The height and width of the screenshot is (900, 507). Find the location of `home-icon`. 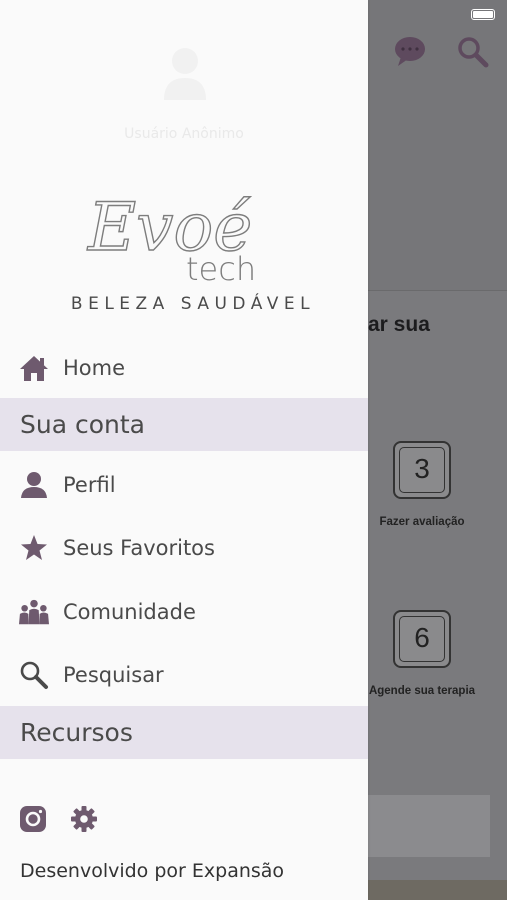

home-icon is located at coordinates (34, 368).